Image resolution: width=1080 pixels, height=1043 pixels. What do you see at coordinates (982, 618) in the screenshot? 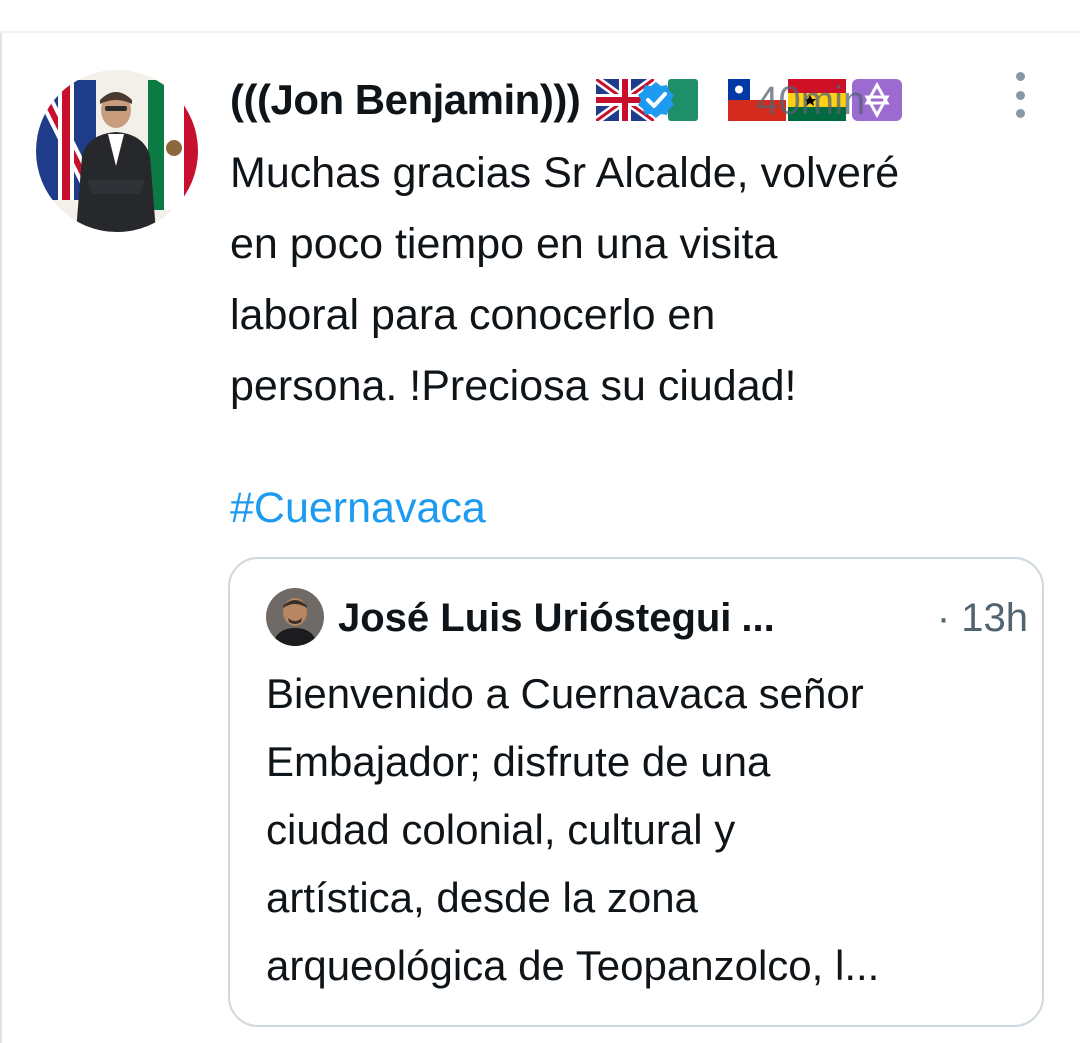
I see `quoted-tweet-timestamp: · 13h` at bounding box center [982, 618].